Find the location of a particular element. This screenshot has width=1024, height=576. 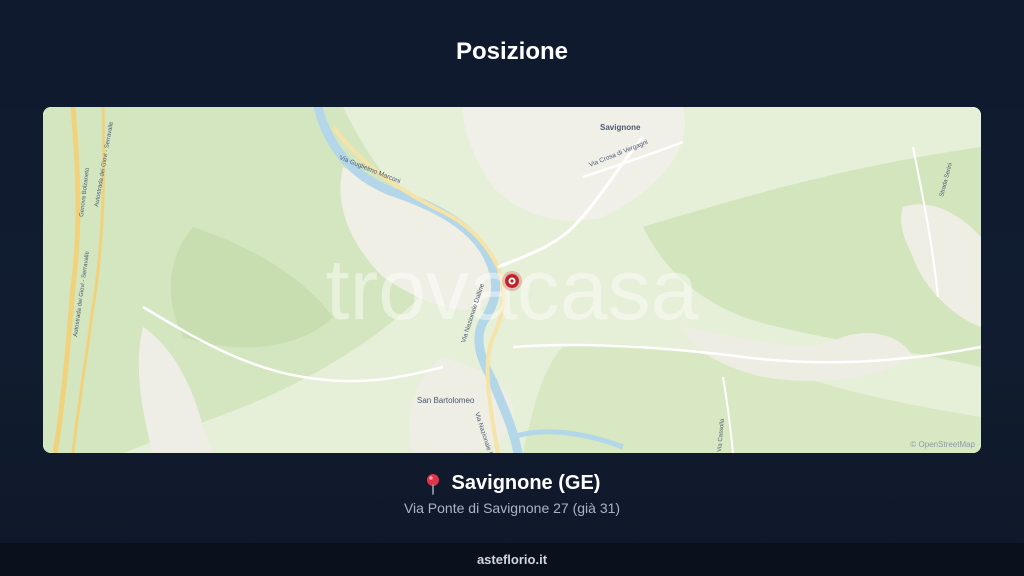

footer-site: asteflorio.it is located at coordinates (512, 559).